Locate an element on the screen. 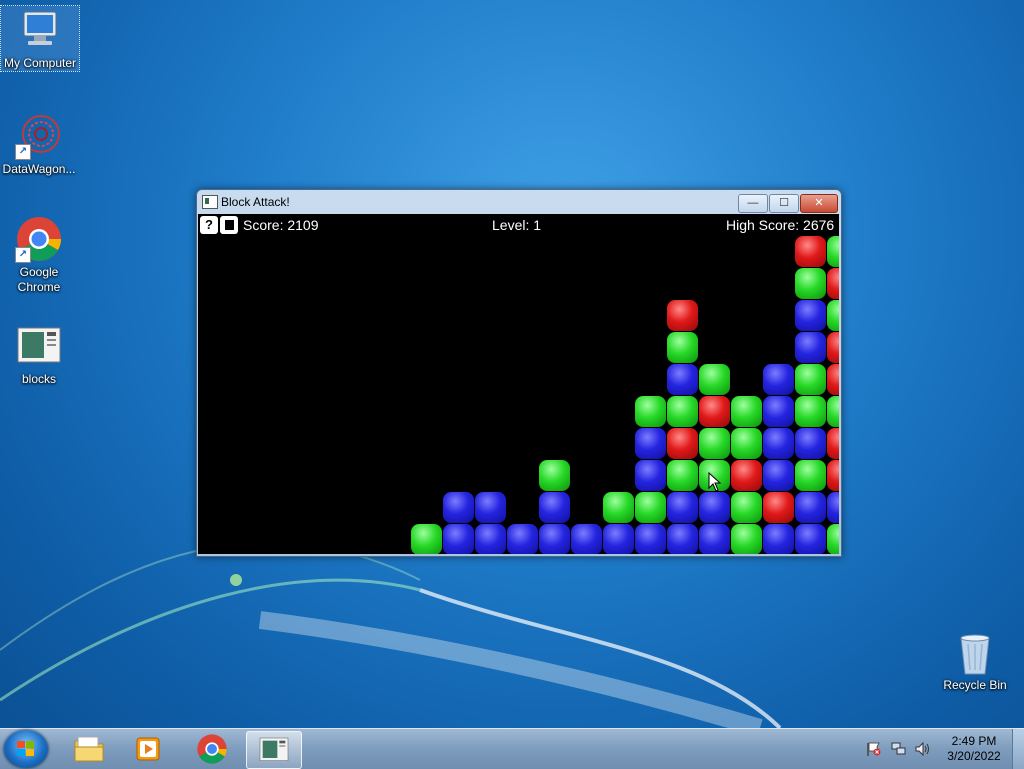 The image size is (1024, 769). taskbar-file-explorer is located at coordinates (89, 749).